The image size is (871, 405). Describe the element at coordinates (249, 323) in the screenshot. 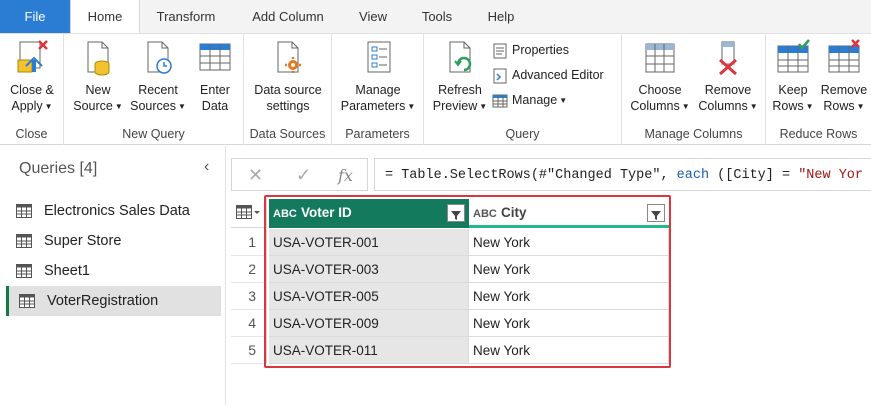

I see `row-number: 4` at that location.